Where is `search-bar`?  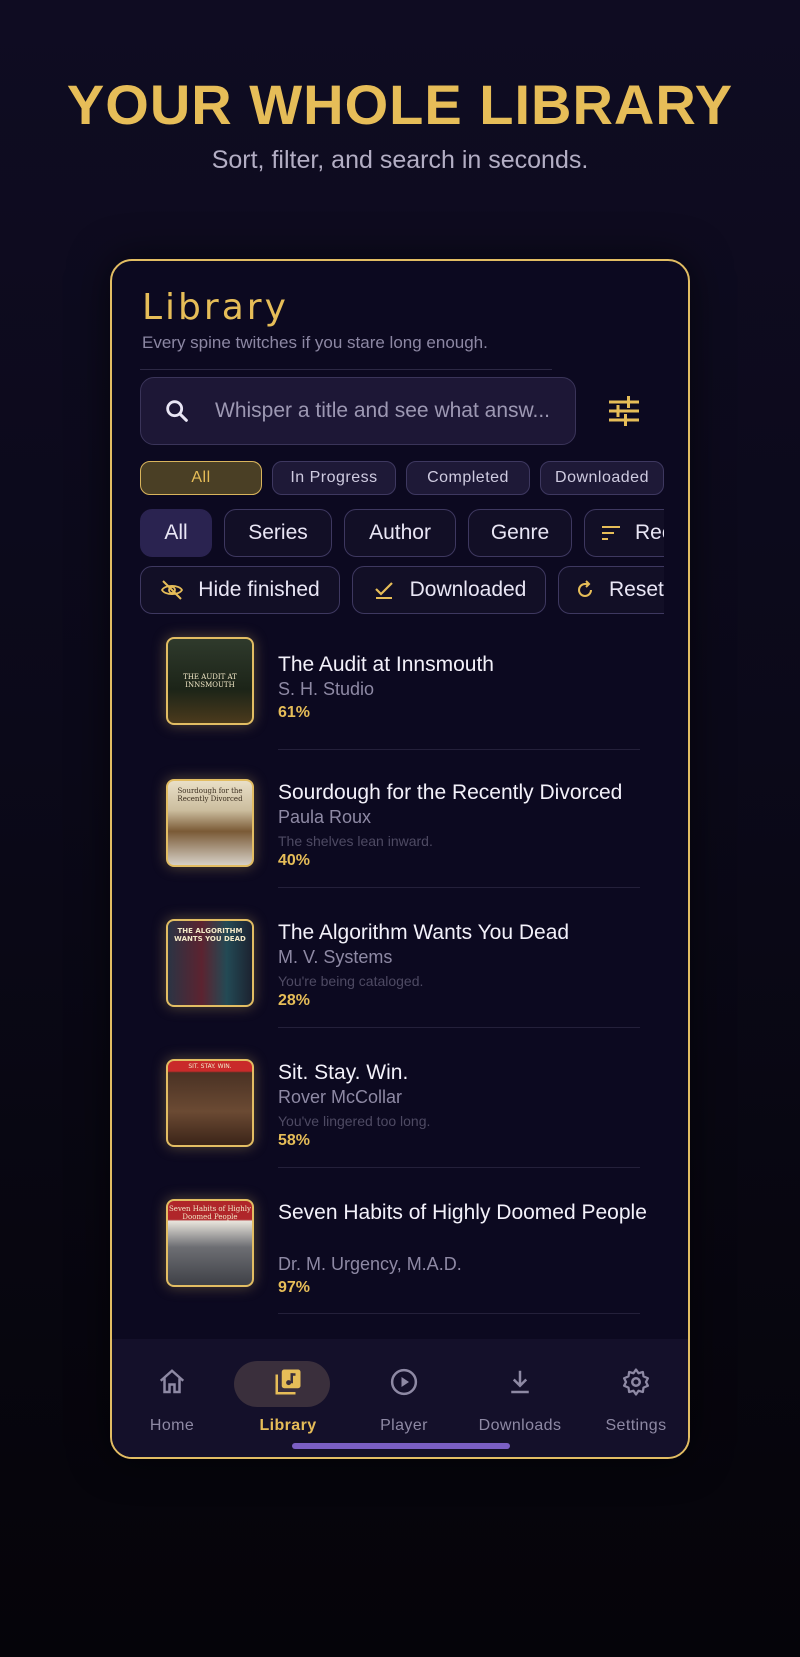 search-bar is located at coordinates (358, 411).